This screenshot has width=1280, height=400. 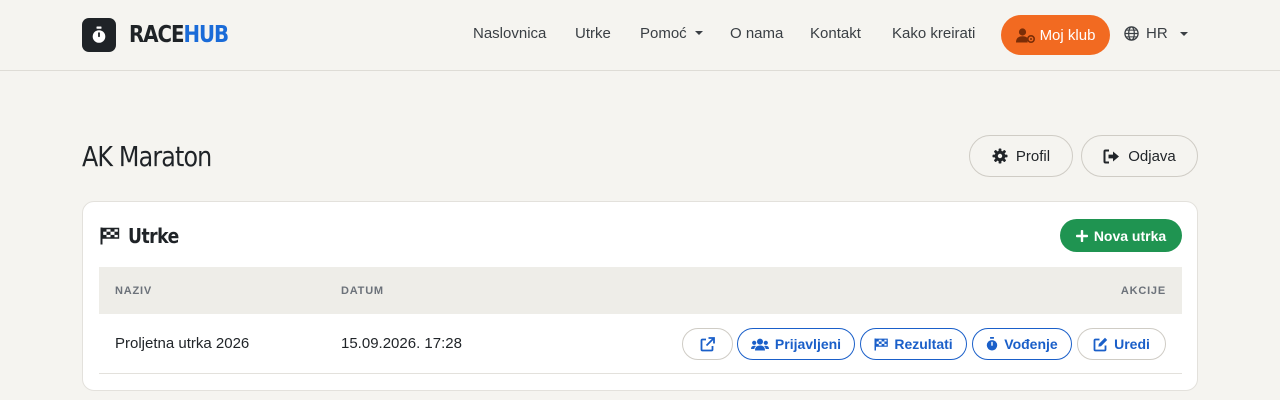 I want to click on registered-button: Prijavljeni, so click(x=796, y=344).